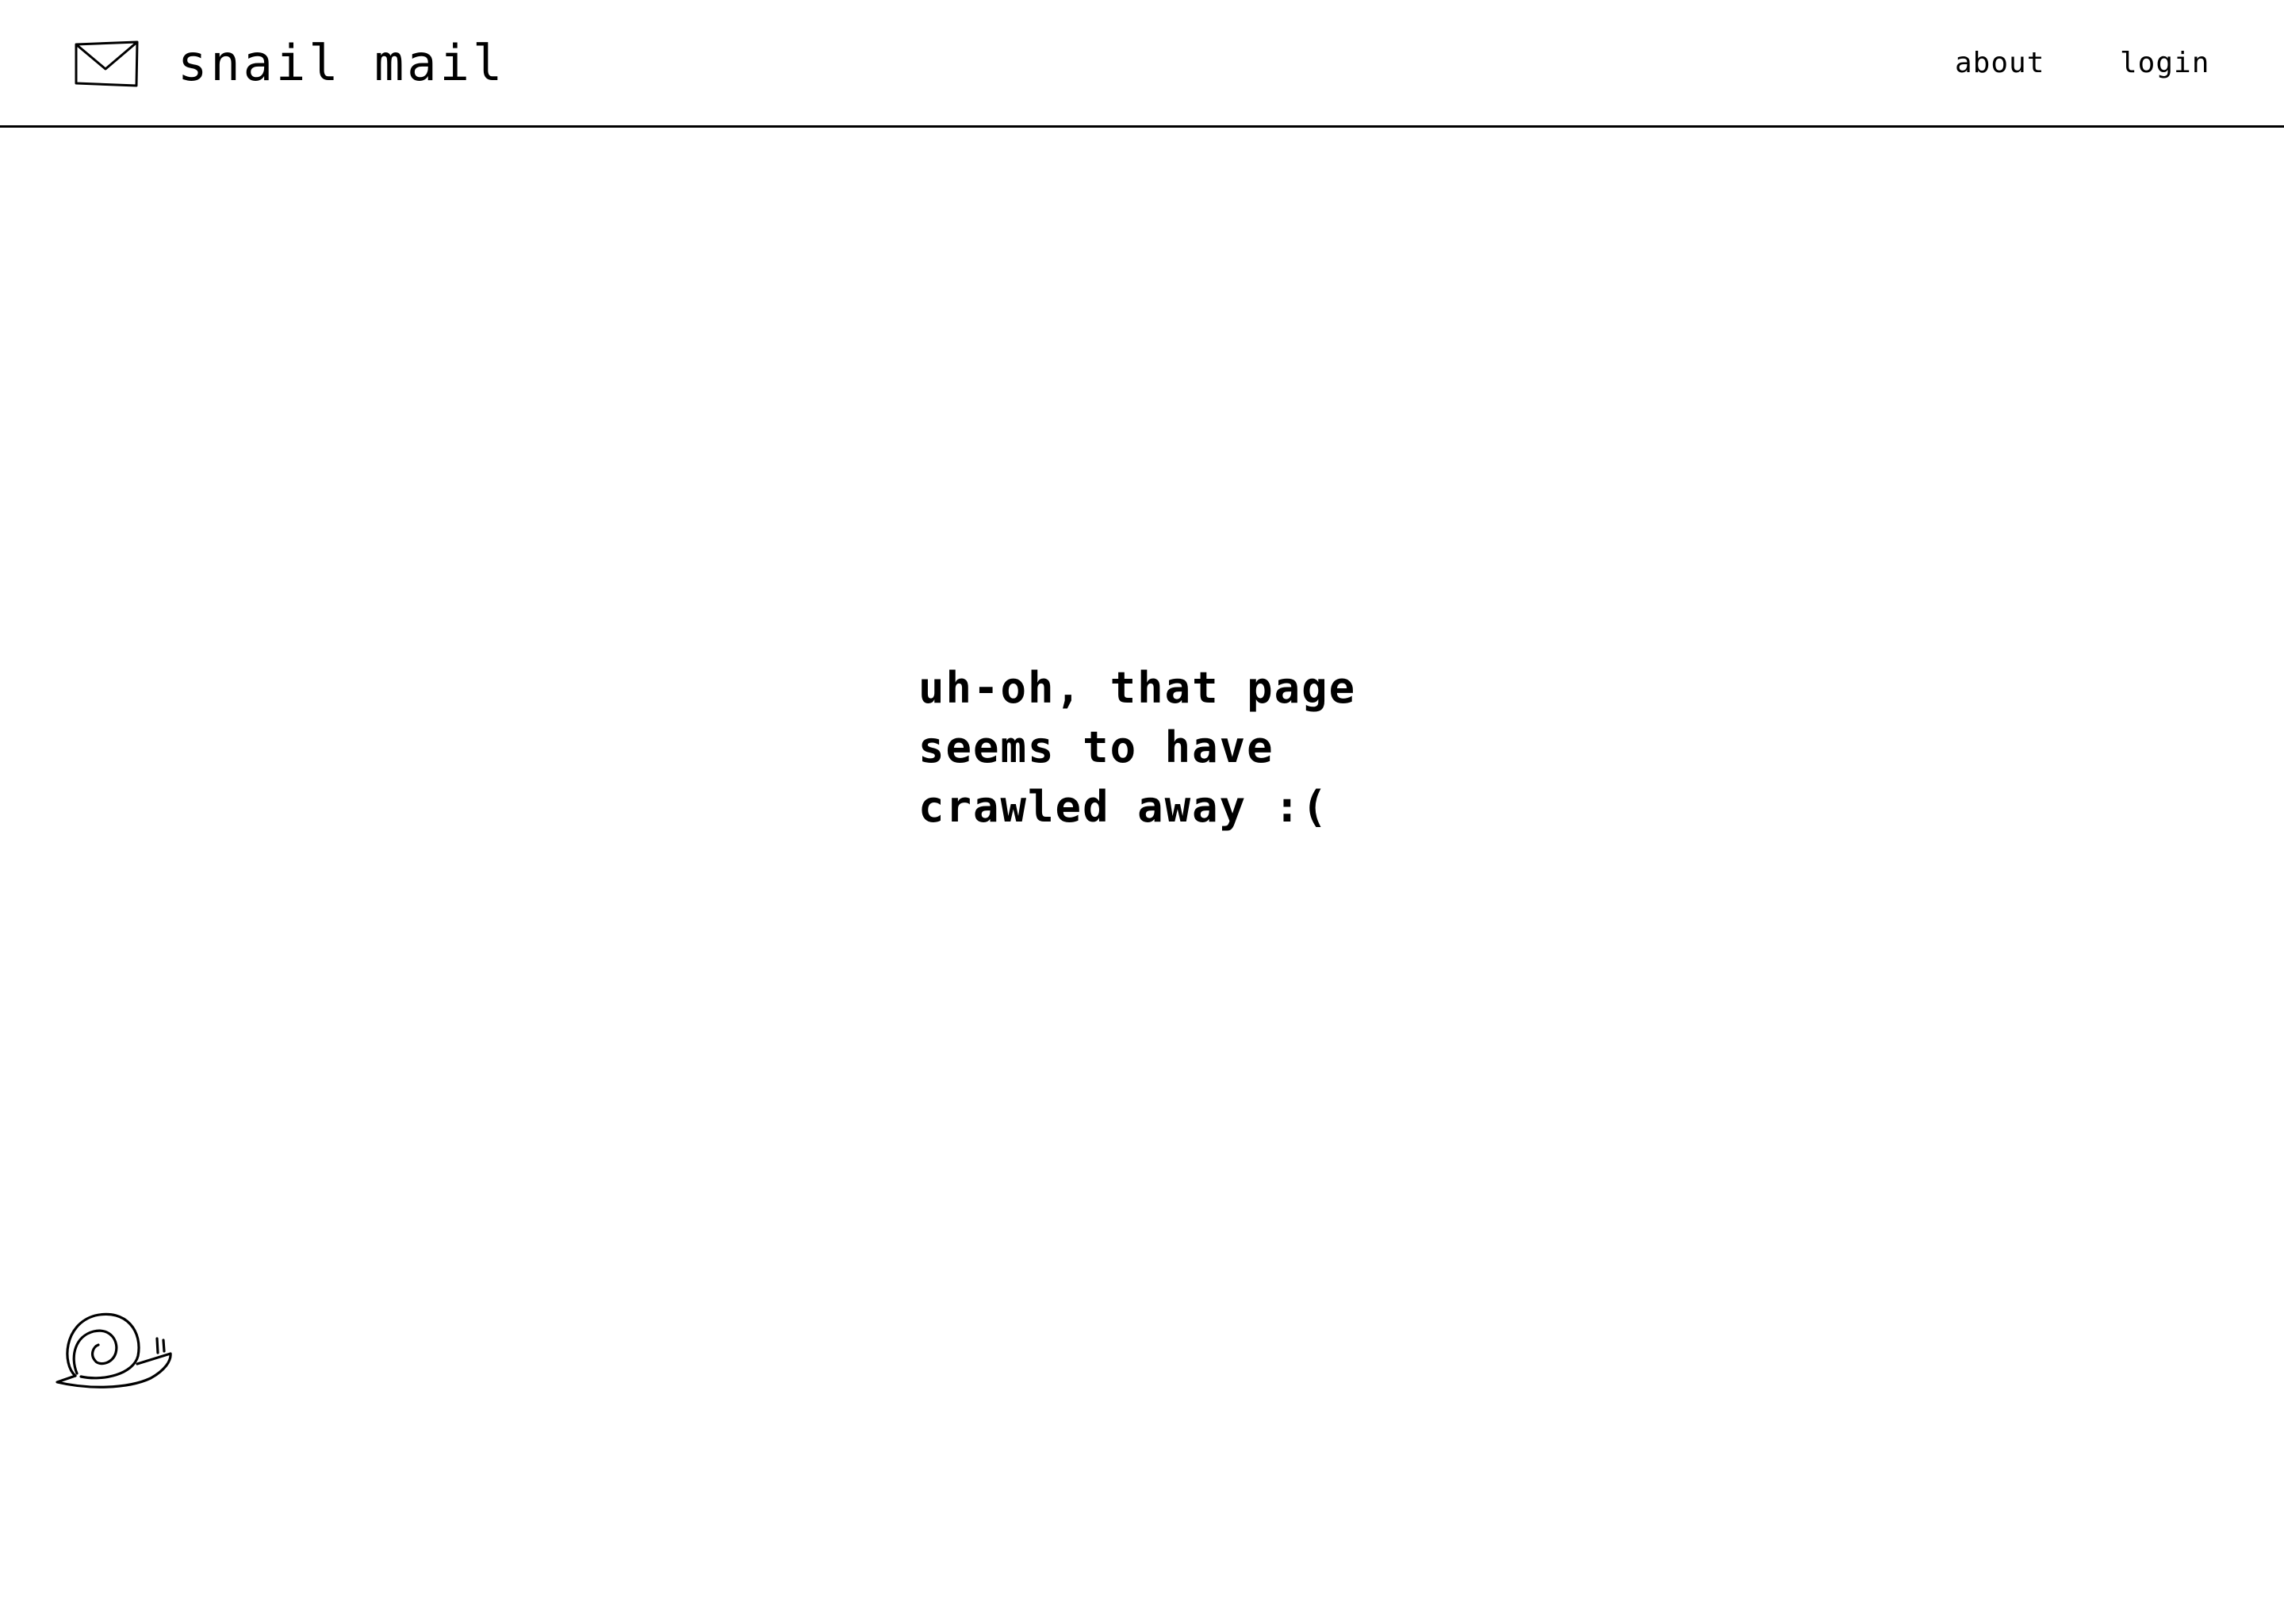 The width and height of the screenshot is (2284, 1624). Describe the element at coordinates (1142, 64) in the screenshot. I see `site-header: snail mail about login` at that location.